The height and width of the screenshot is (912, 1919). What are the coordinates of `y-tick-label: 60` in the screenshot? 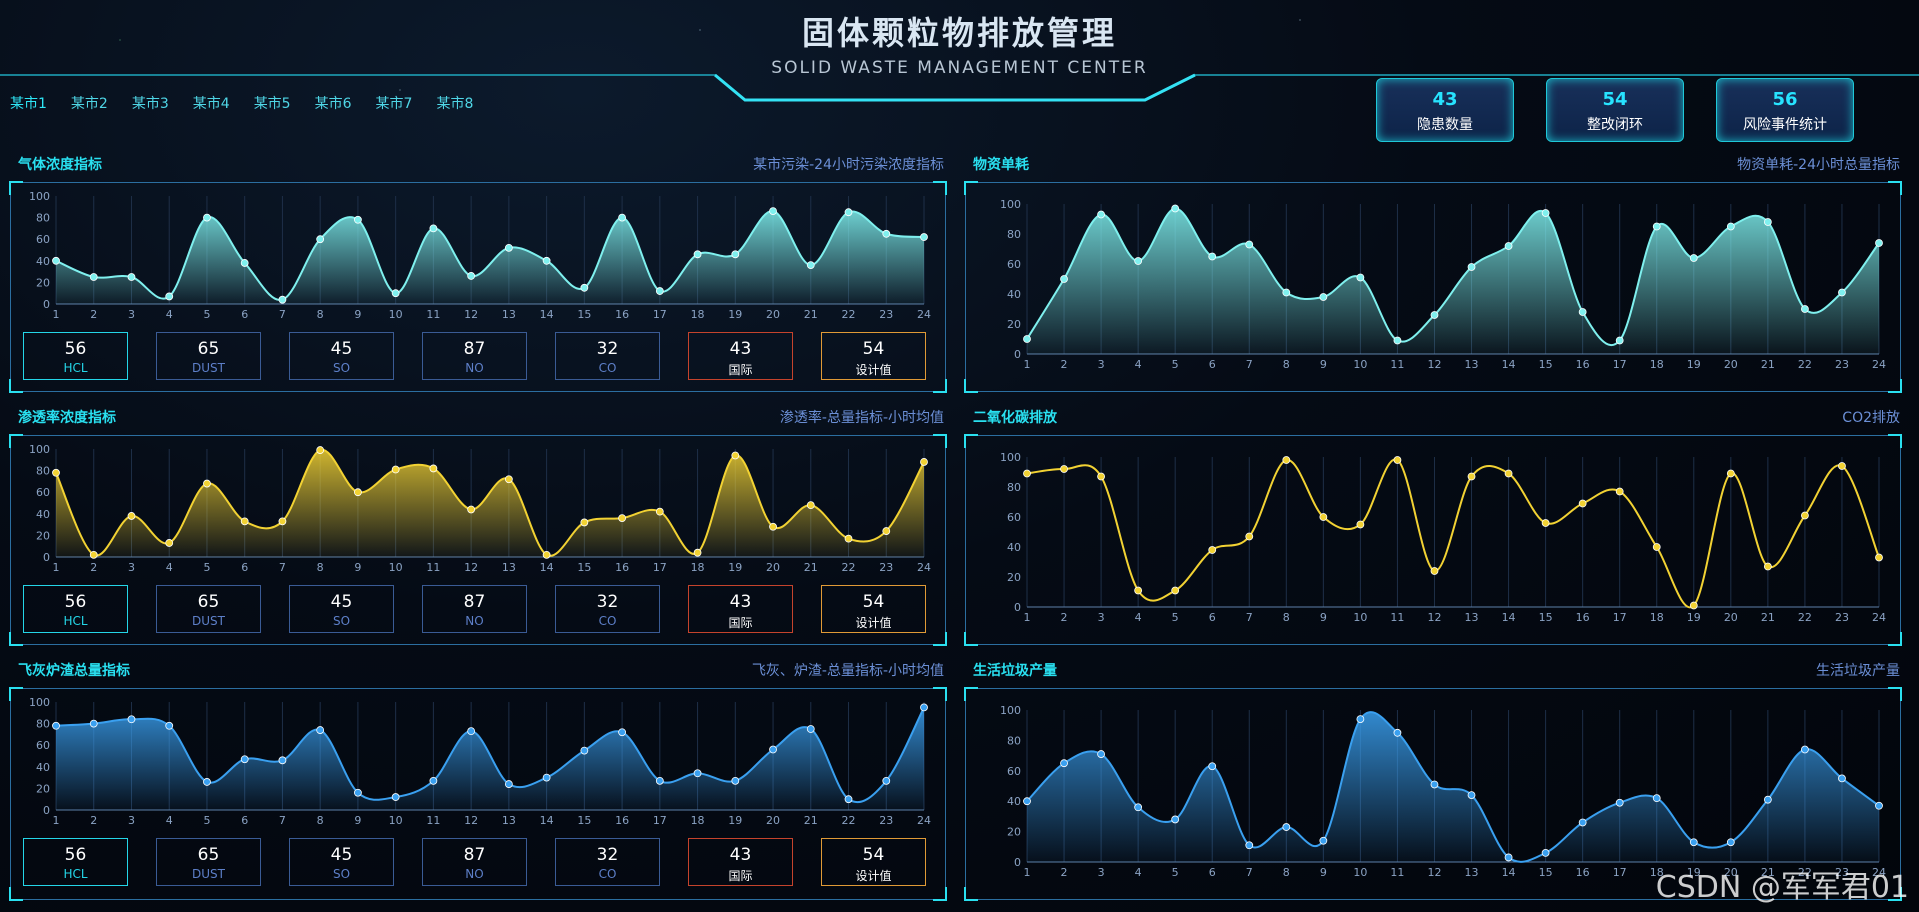 It's located at (43, 745).